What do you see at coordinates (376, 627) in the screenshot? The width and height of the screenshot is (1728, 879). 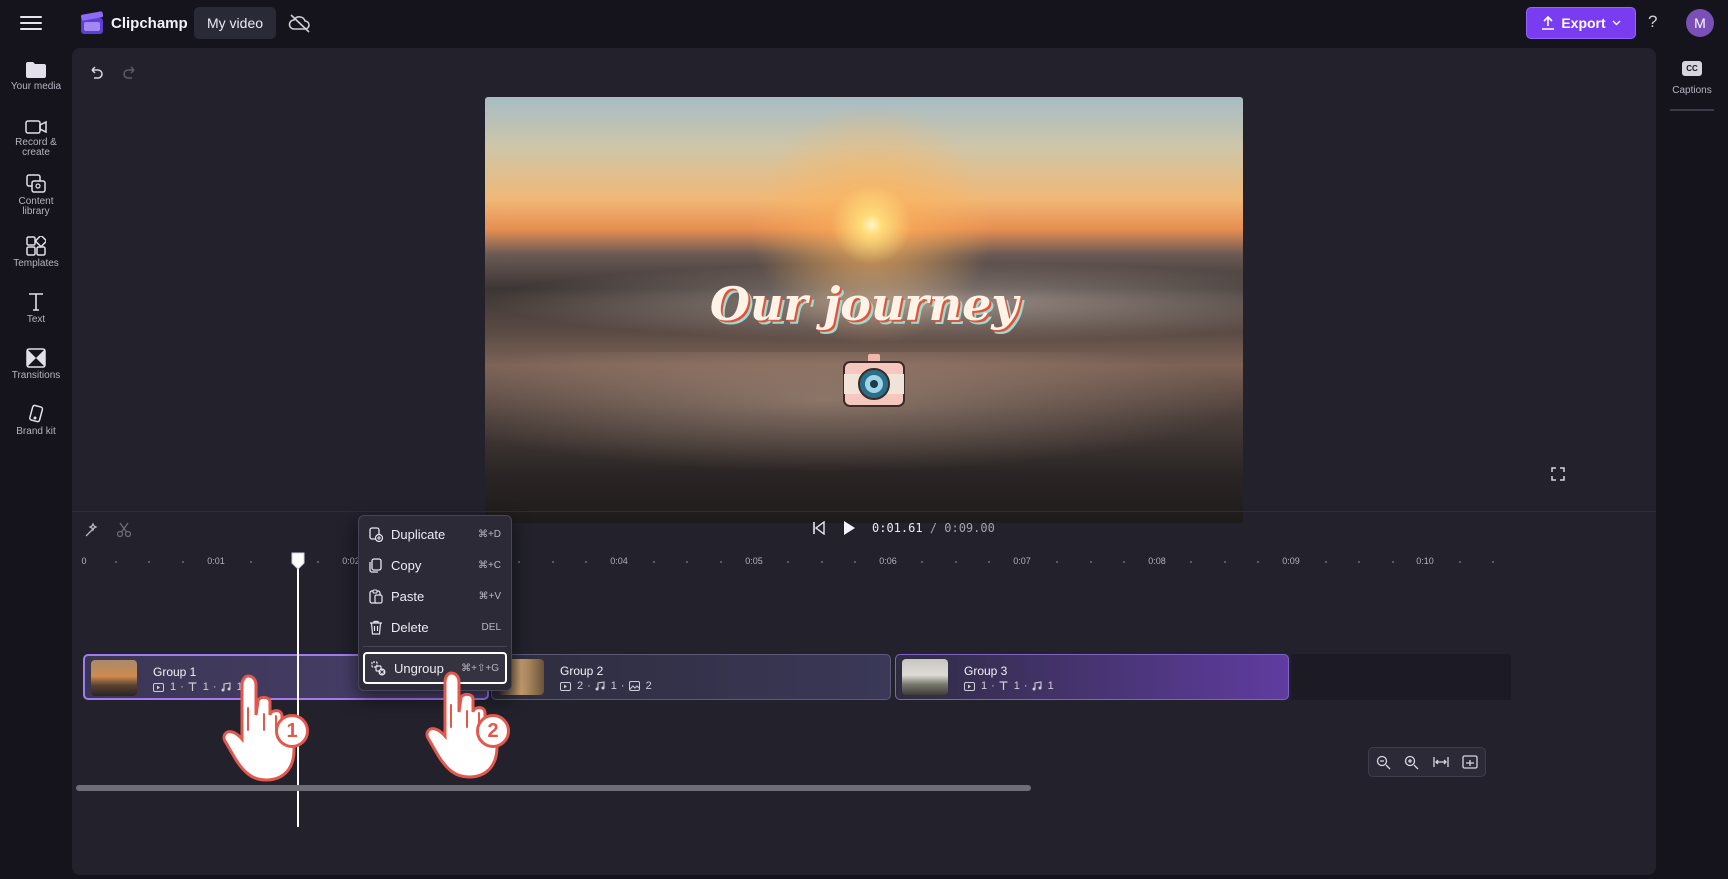 I see `trash-icon` at bounding box center [376, 627].